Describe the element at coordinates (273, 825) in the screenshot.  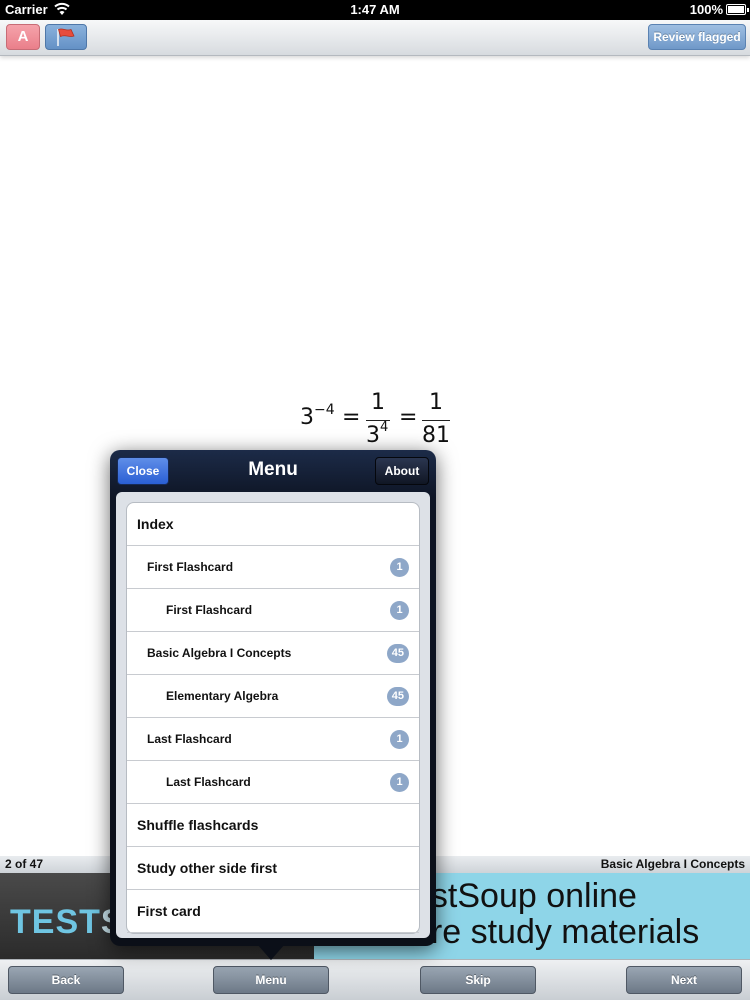
I see `menu-item: Shuffle flashcards` at that location.